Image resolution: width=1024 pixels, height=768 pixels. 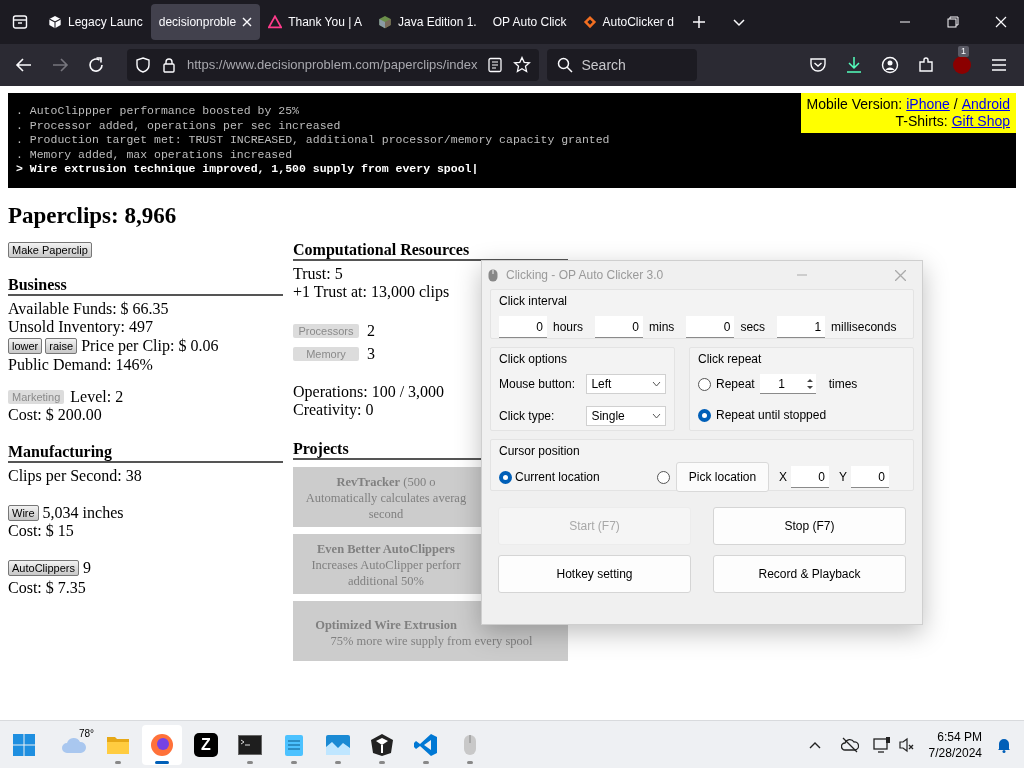 I want to click on reader-view-icon, so click(x=495, y=65).